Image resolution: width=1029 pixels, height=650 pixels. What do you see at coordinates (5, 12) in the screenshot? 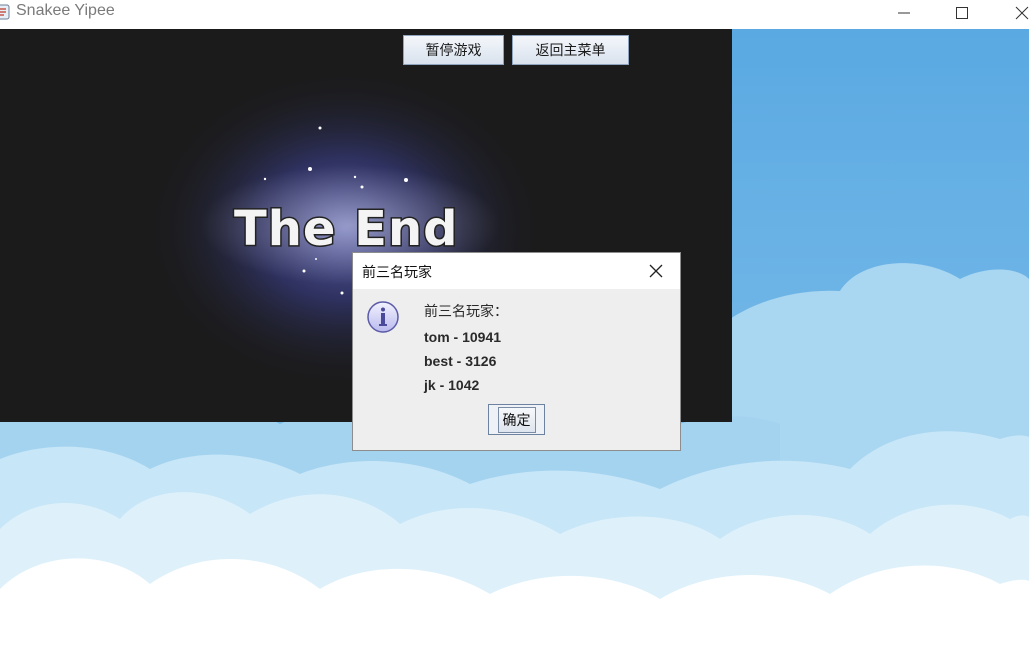
I see `java-app-icon` at bounding box center [5, 12].